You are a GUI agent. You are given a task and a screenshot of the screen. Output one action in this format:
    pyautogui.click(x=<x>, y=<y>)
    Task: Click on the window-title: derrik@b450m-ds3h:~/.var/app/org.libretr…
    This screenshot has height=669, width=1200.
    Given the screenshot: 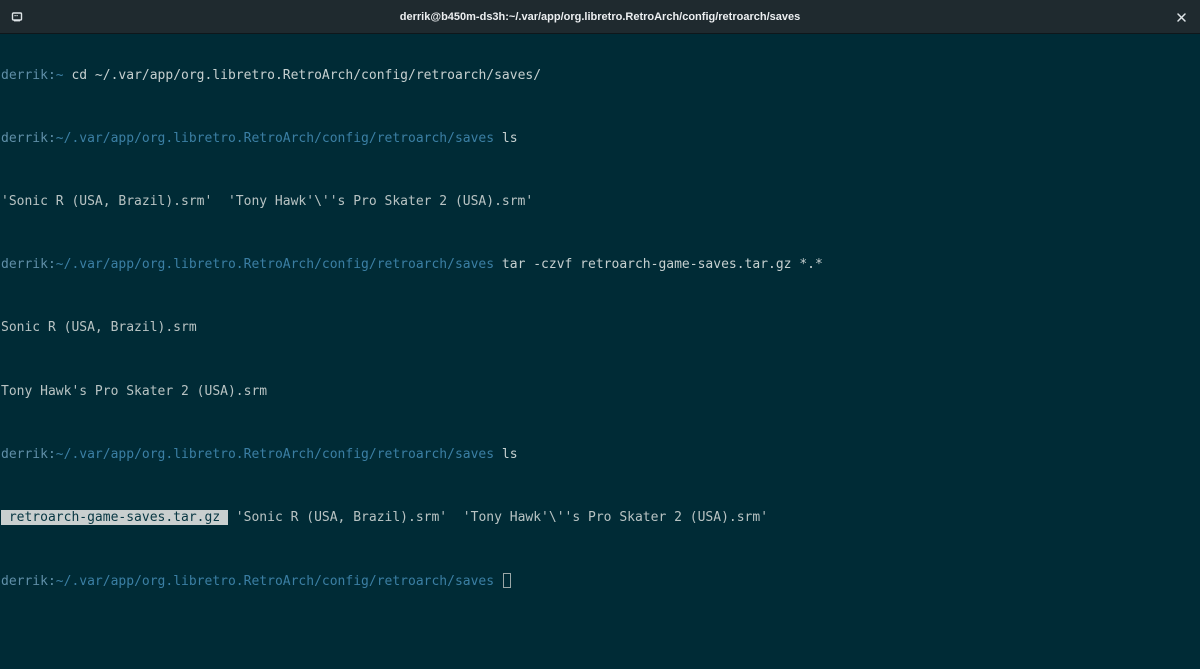 What is the action you would take?
    pyautogui.click(x=600, y=17)
    